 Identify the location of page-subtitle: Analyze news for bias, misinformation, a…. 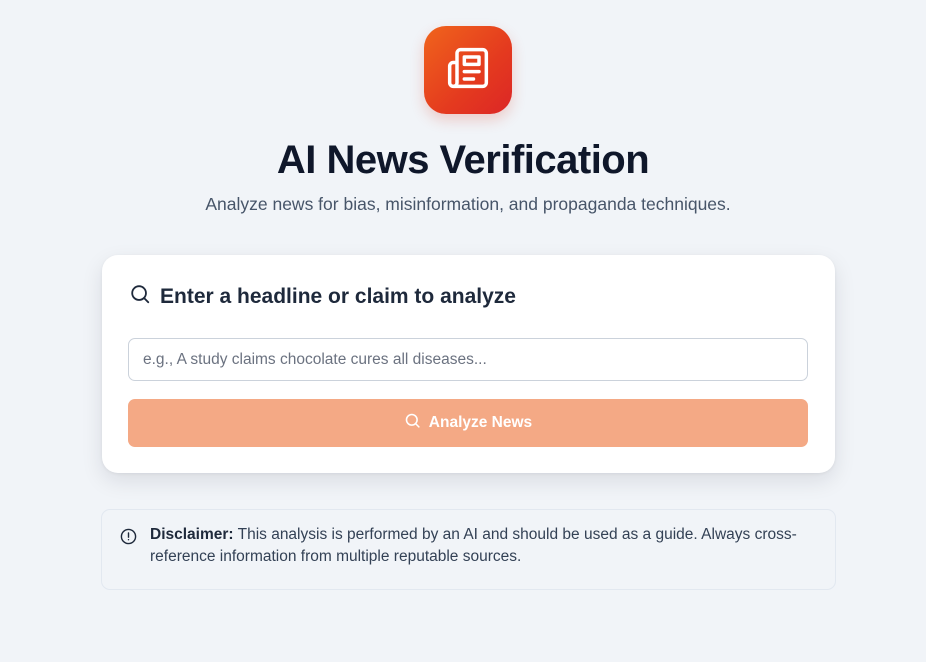
(468, 204).